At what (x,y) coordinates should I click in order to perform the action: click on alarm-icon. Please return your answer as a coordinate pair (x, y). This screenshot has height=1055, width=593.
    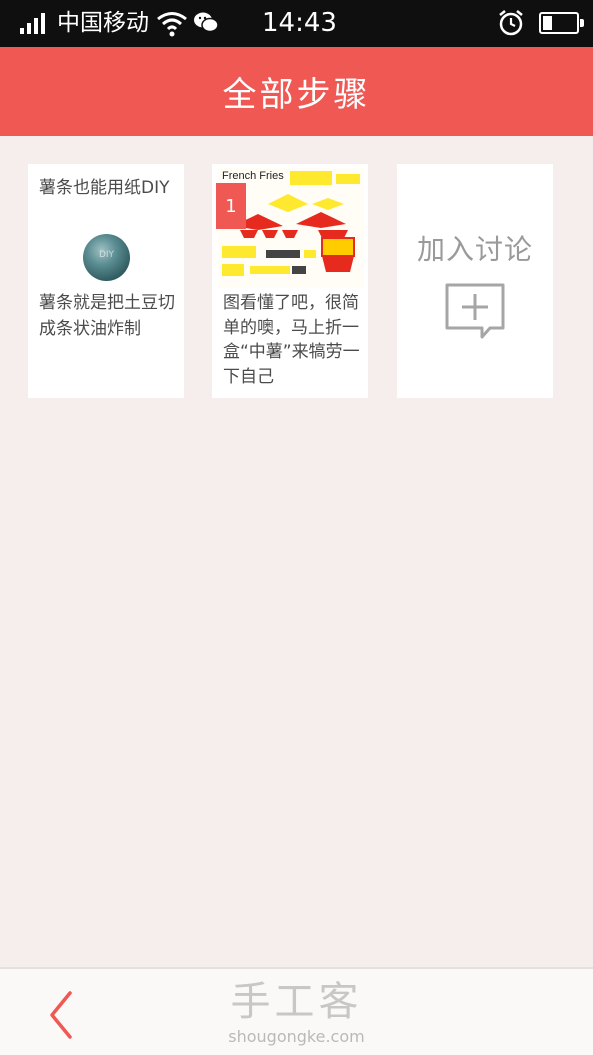
    Looking at the image, I should click on (511, 23).